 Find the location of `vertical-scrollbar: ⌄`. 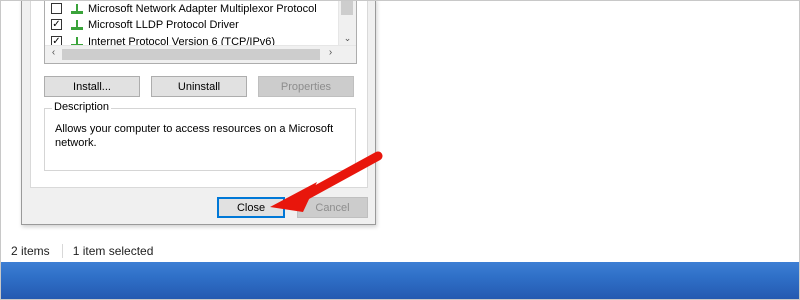

vertical-scrollbar: ⌄ is located at coordinates (347, 23).